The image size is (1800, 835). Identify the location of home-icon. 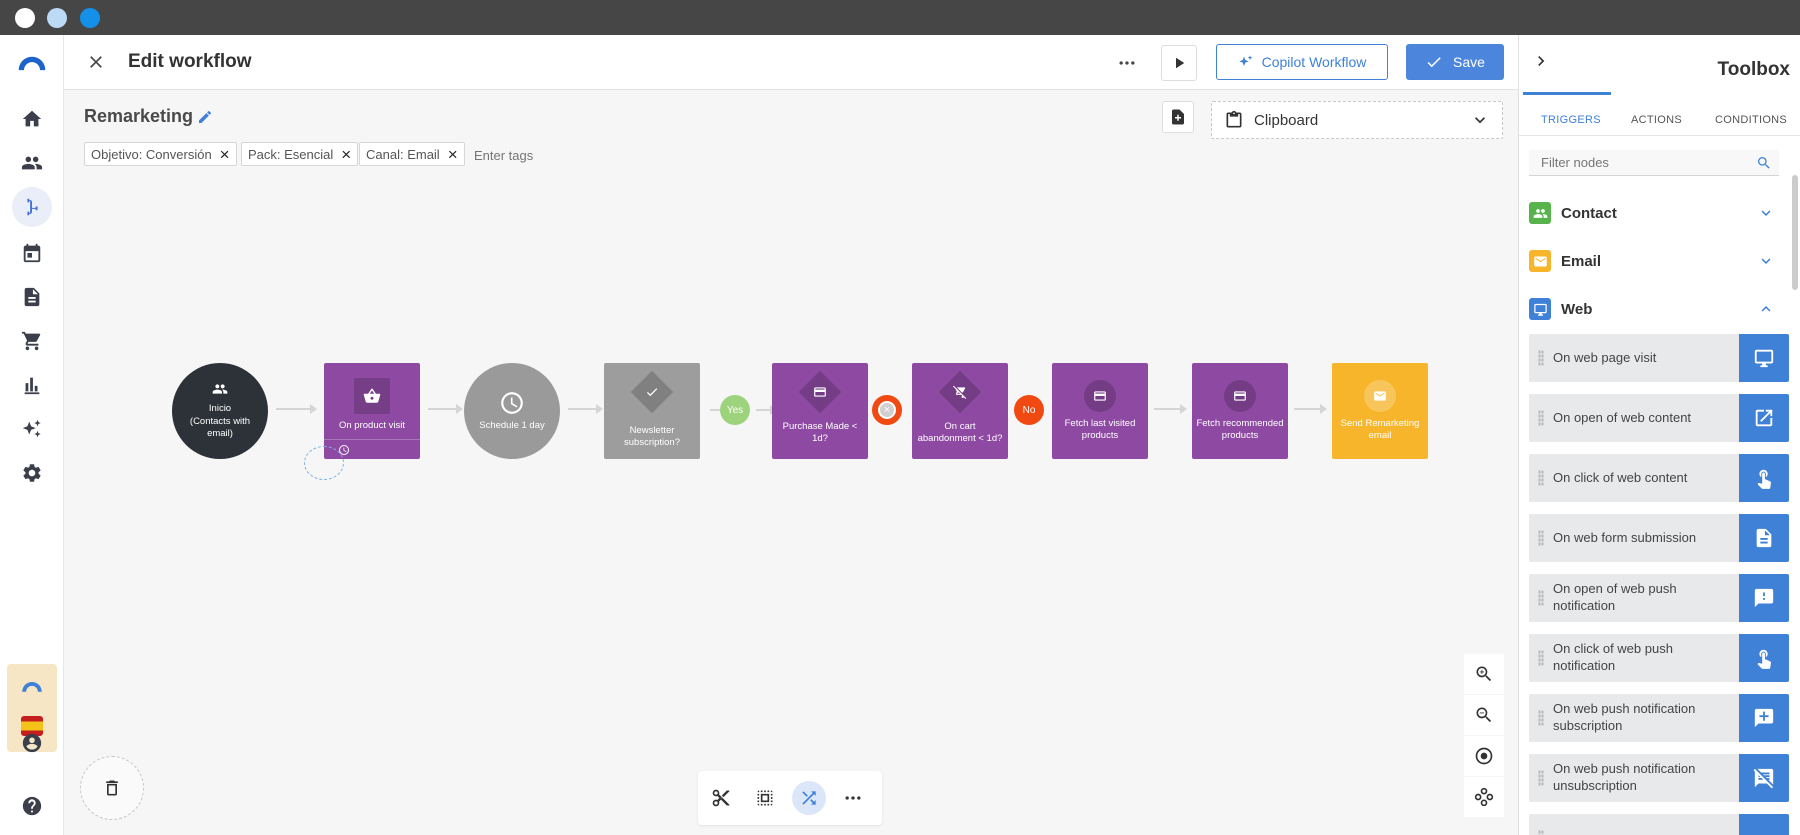
(32, 119).